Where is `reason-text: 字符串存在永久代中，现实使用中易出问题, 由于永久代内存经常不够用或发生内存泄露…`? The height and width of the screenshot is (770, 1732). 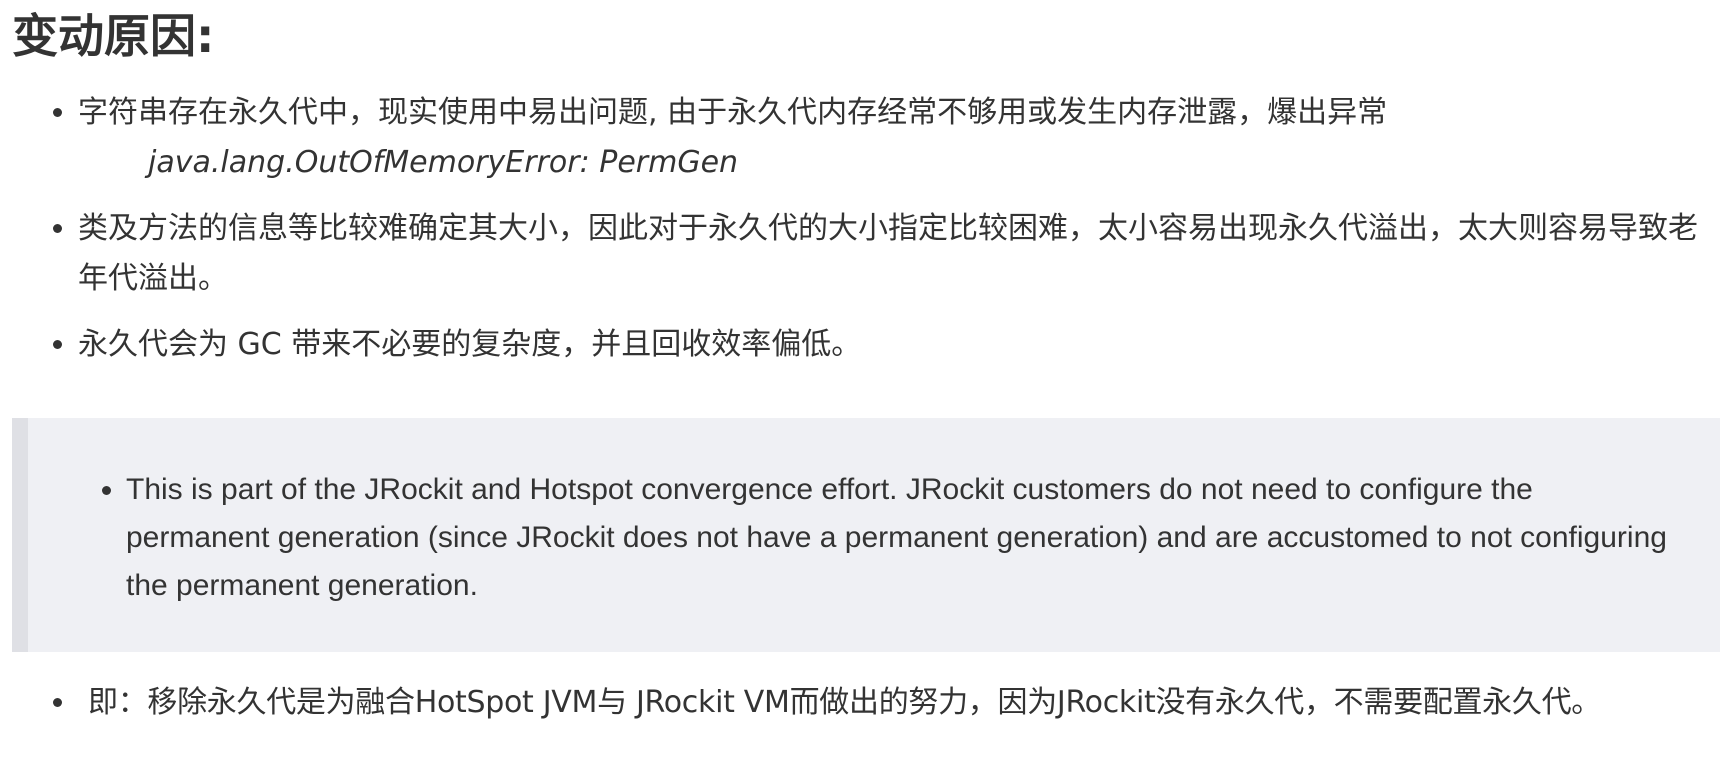
reason-text: 字符串存在永久代中，现实使用中易出问题, 由于永久代内存经常不够用或发生内存泄露… is located at coordinates (733, 112).